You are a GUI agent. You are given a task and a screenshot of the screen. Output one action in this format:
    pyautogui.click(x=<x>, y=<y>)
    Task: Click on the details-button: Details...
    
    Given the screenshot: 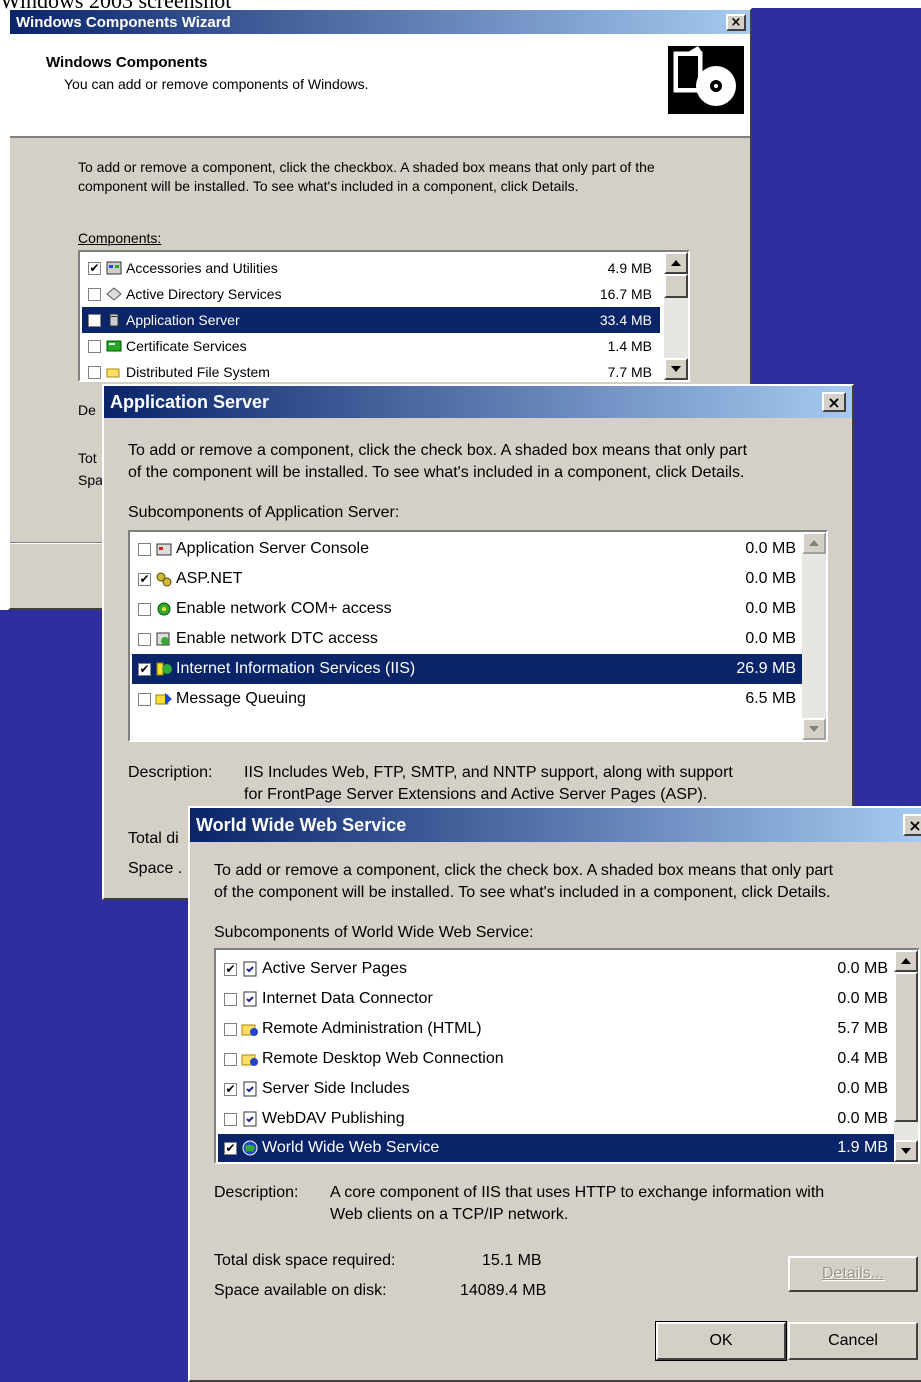 What is the action you would take?
    pyautogui.click(x=853, y=1274)
    